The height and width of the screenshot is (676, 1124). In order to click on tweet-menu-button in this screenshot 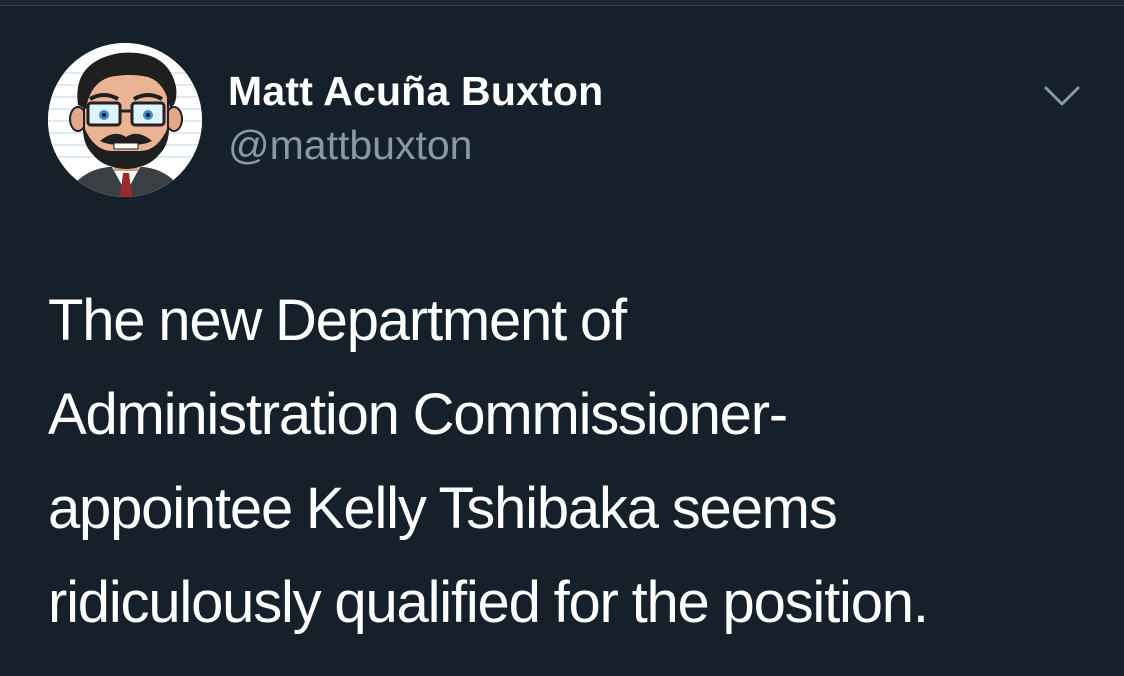, I will do `click(1062, 97)`.